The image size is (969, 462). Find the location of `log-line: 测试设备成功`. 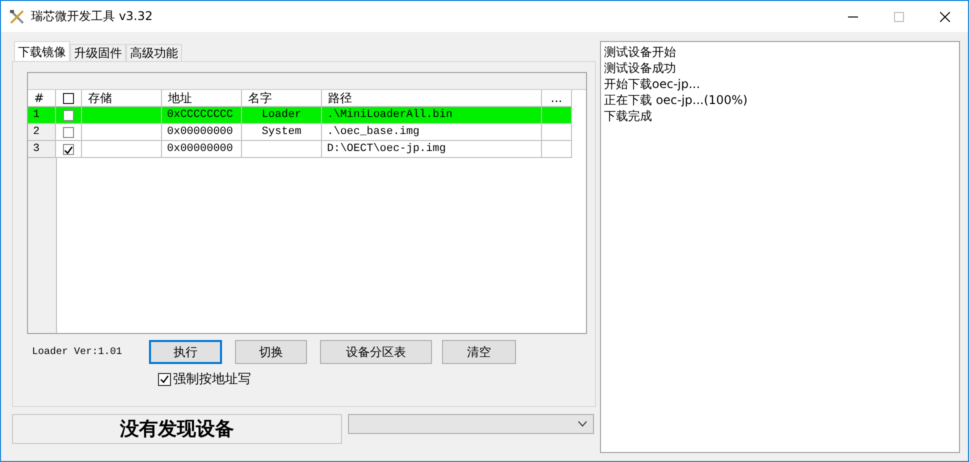

log-line: 测试设备成功 is located at coordinates (640, 68).